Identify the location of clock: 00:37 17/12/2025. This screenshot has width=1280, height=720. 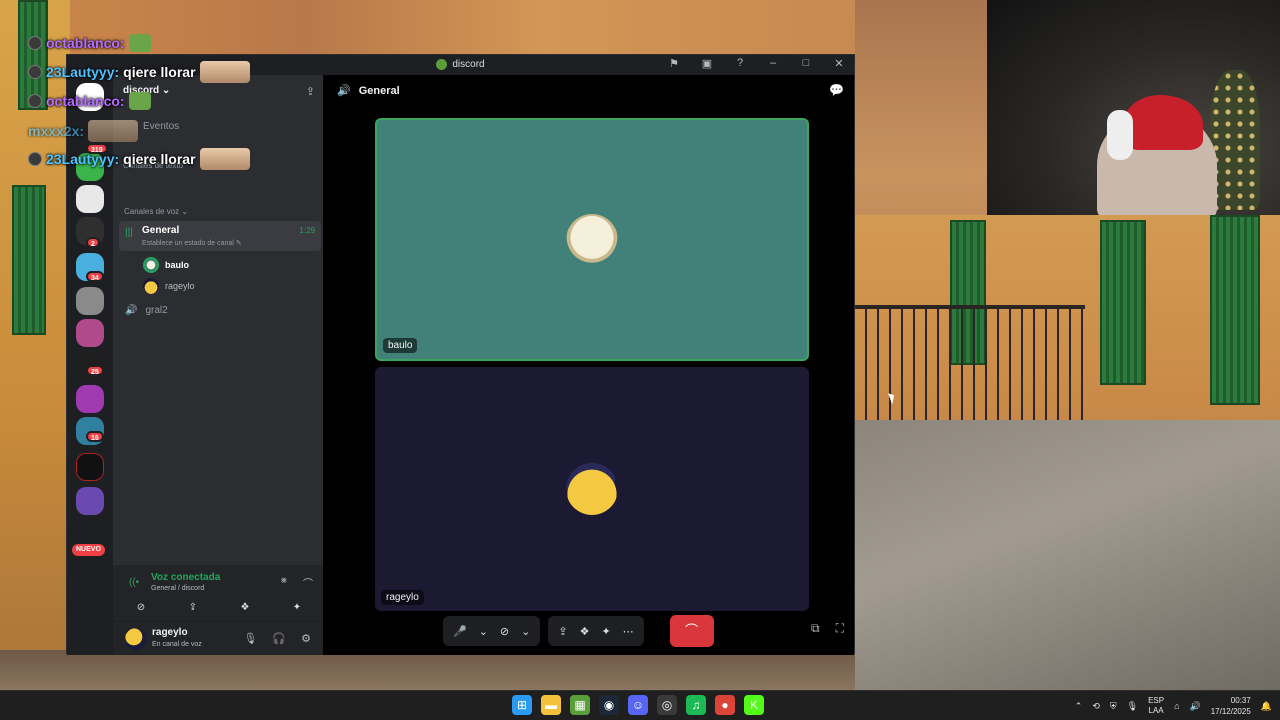
(1231, 706).